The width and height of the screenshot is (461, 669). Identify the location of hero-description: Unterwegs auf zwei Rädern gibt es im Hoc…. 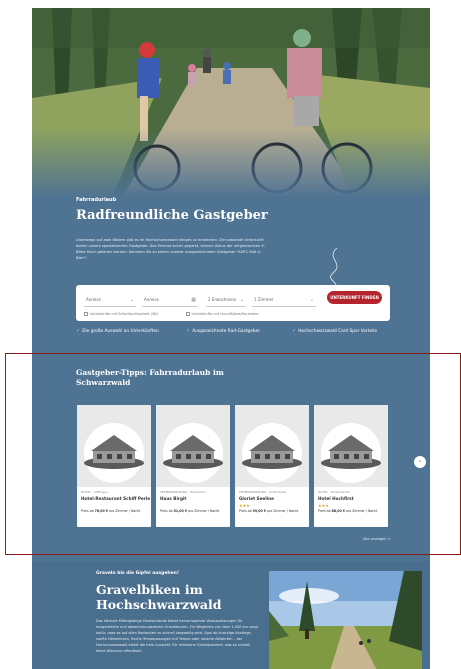
(171, 249).